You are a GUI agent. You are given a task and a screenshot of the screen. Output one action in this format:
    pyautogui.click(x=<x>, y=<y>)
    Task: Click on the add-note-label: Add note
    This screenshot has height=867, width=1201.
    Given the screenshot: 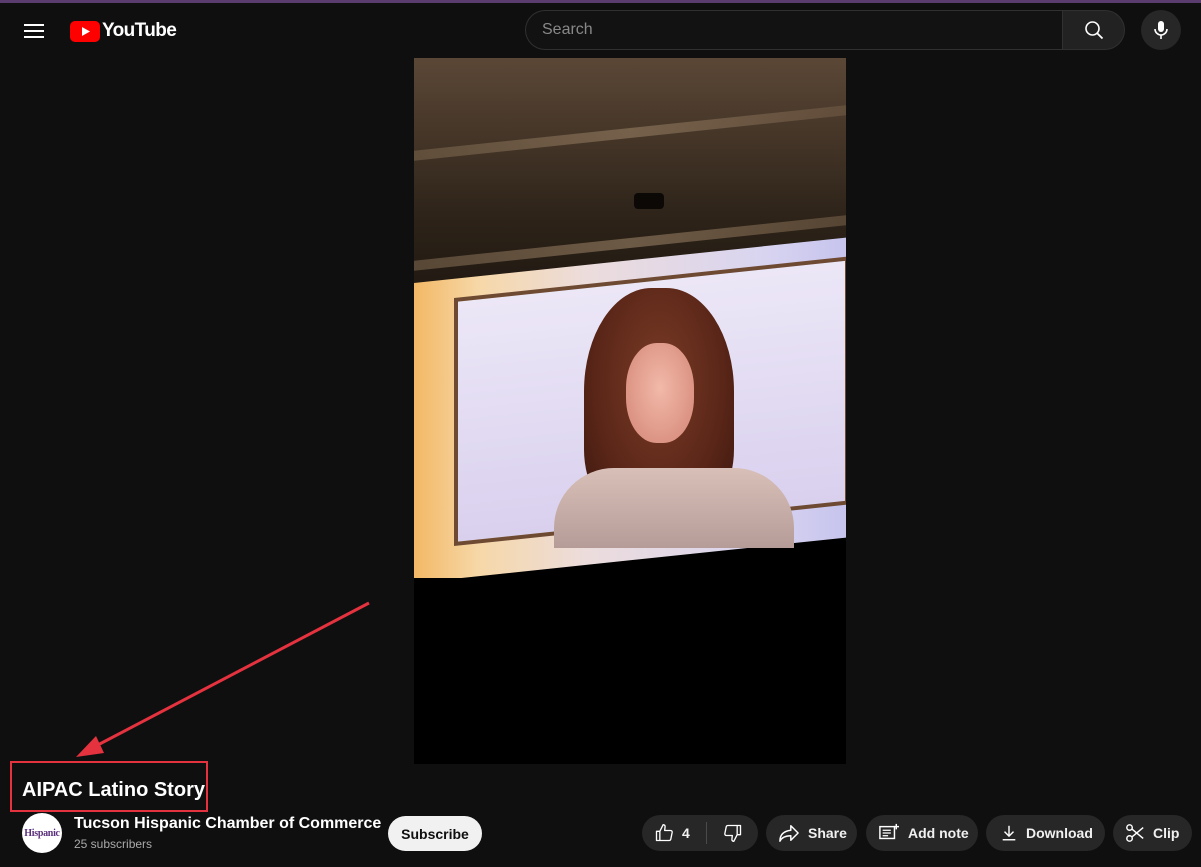 What is the action you would take?
    pyautogui.click(x=938, y=833)
    